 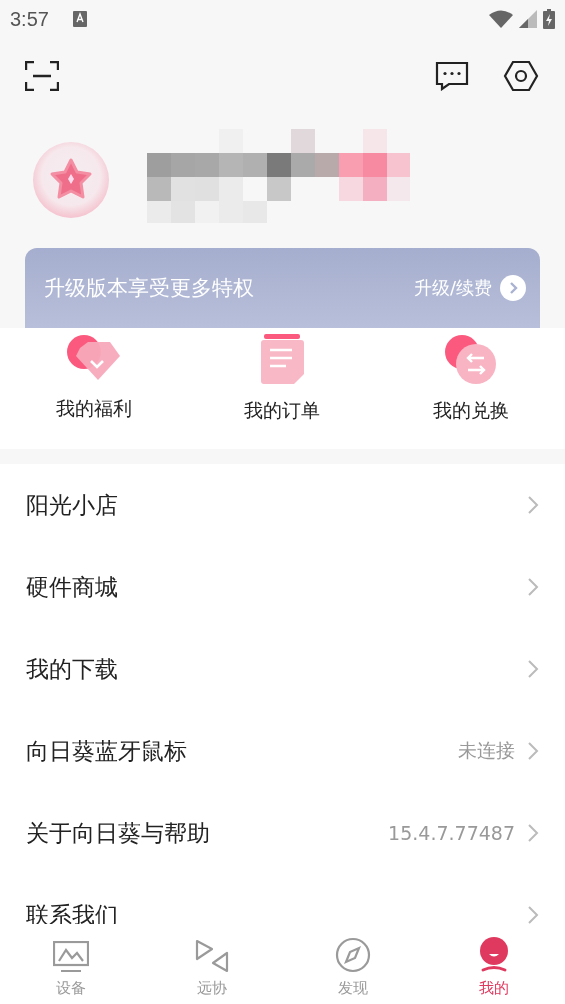 What do you see at coordinates (513, 288) in the screenshot?
I see `chevron-circle-icon` at bounding box center [513, 288].